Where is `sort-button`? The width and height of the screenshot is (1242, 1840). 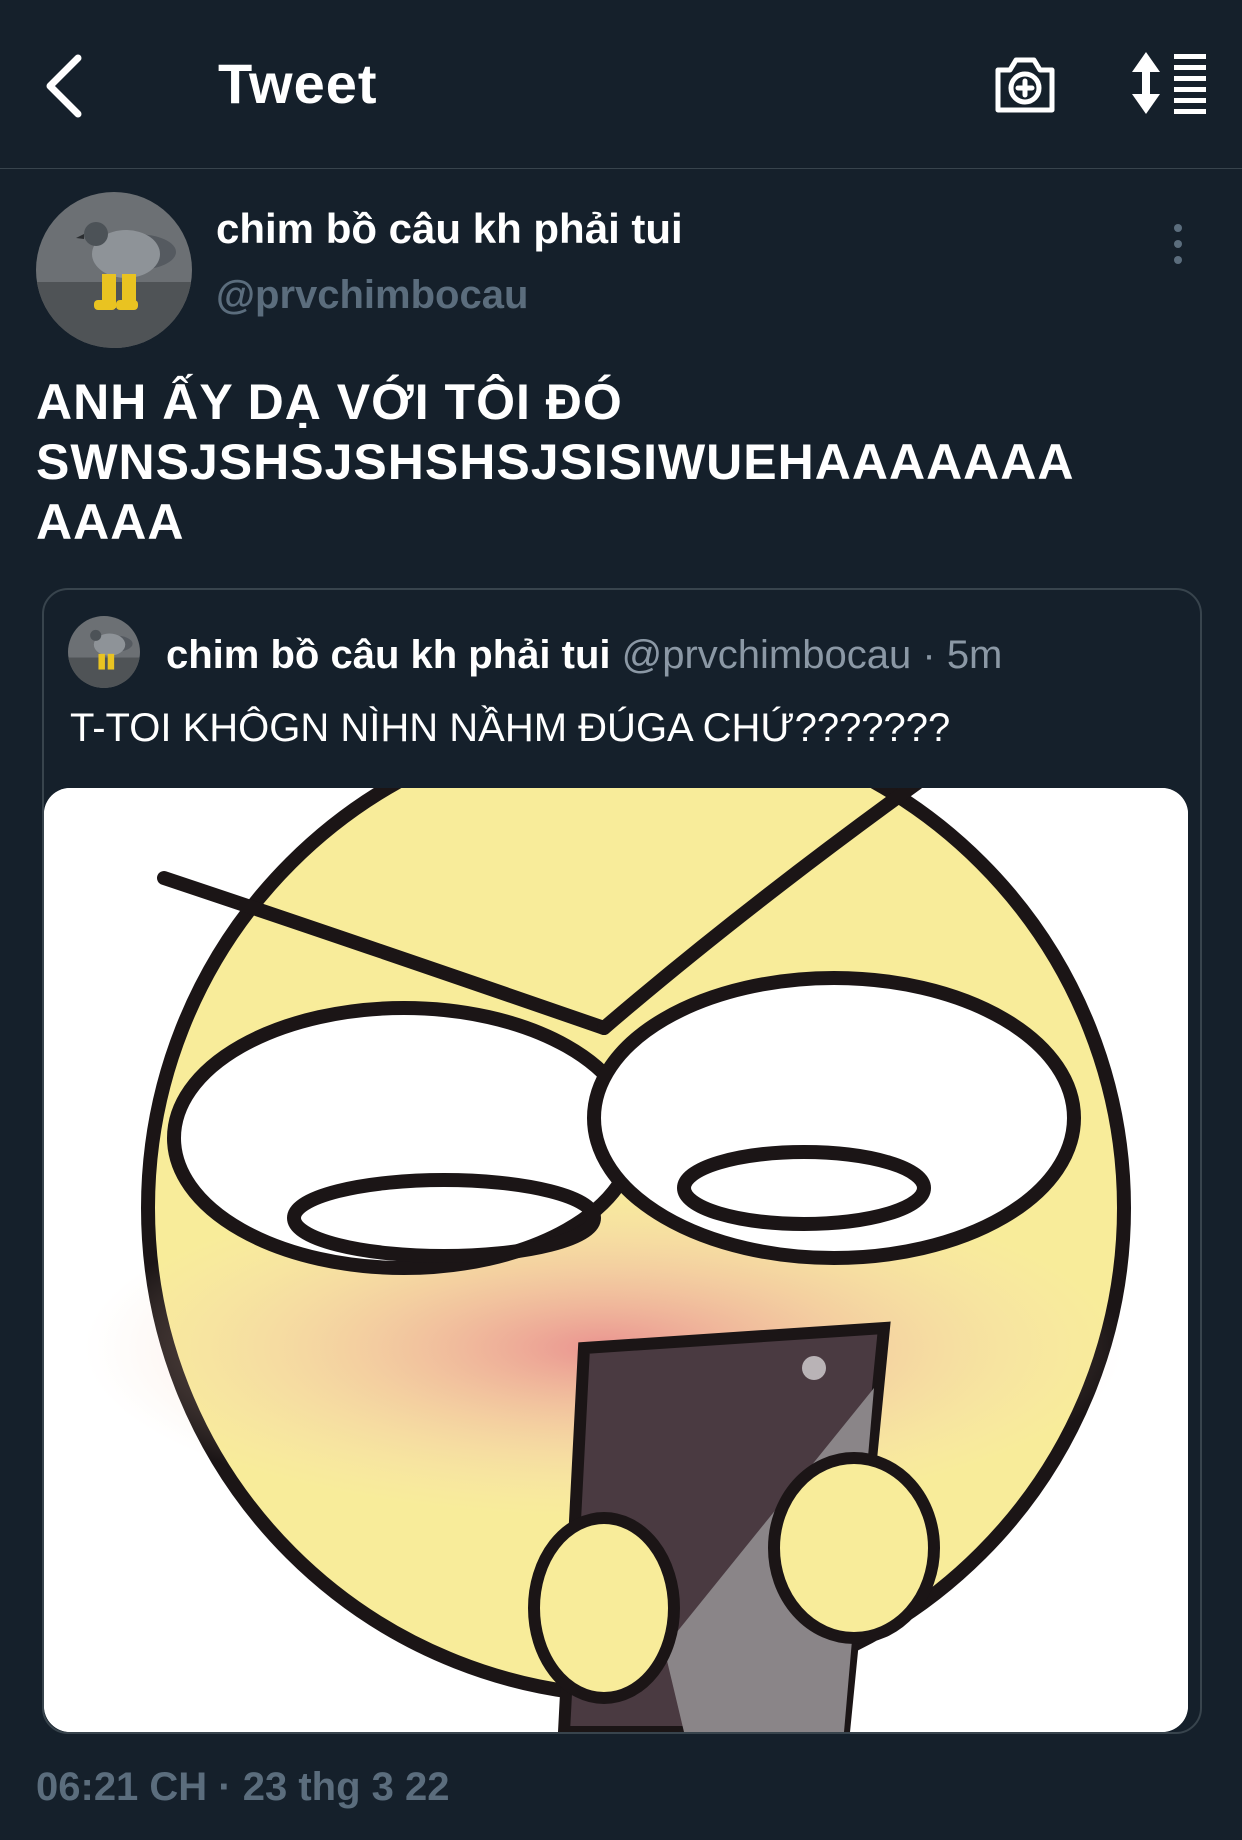
sort-button is located at coordinates (1170, 83).